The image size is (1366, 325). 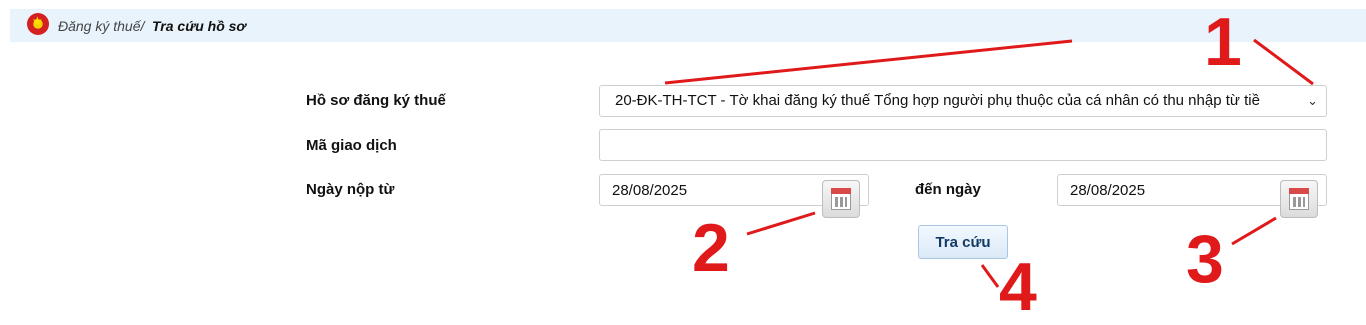 What do you see at coordinates (1018, 287) in the screenshot?
I see `annotation-4: 4` at bounding box center [1018, 287].